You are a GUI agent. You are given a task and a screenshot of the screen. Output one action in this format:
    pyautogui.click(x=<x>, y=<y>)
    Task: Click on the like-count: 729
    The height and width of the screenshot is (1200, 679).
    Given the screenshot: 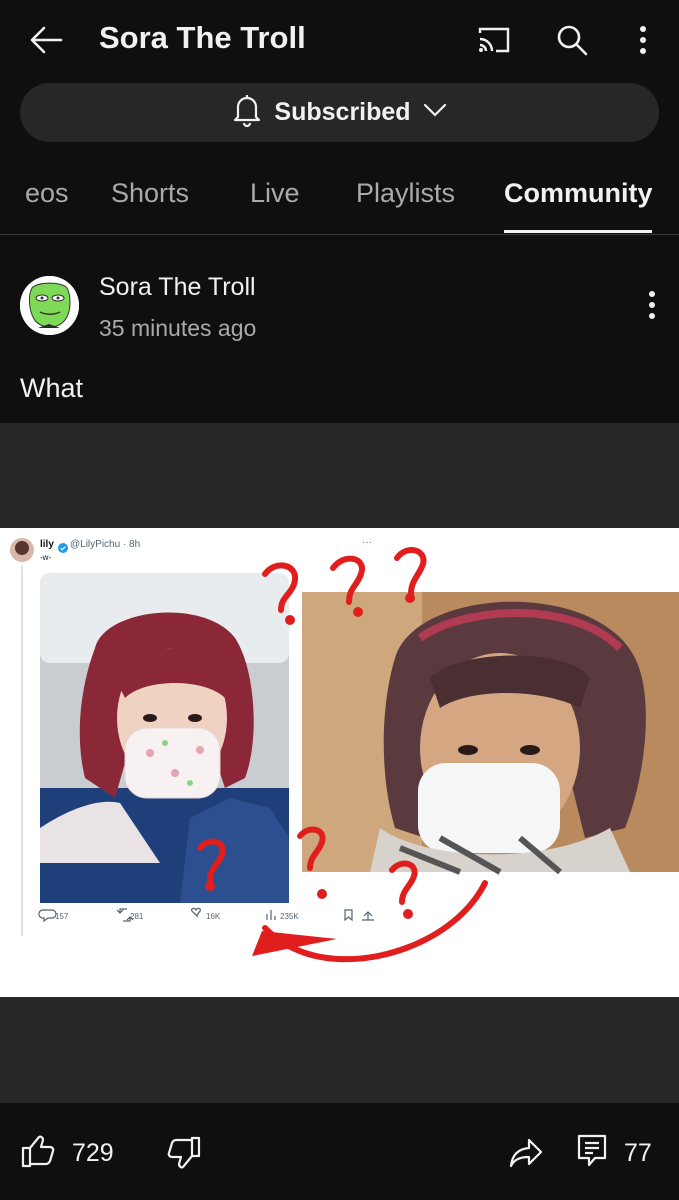 What is the action you would take?
    pyautogui.click(x=93, y=1153)
    